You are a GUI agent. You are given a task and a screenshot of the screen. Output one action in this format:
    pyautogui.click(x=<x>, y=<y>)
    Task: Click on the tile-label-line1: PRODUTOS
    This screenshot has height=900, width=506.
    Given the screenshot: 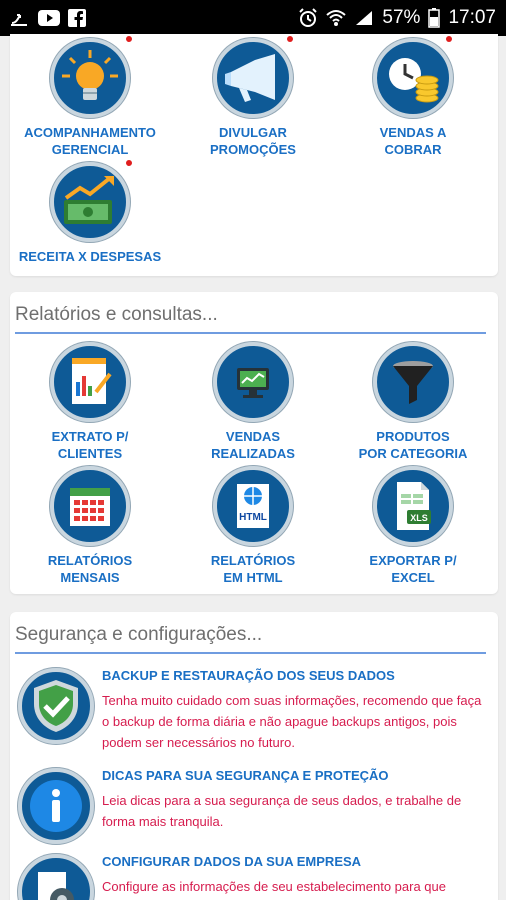 What is the action you would take?
    pyautogui.click(x=413, y=436)
    